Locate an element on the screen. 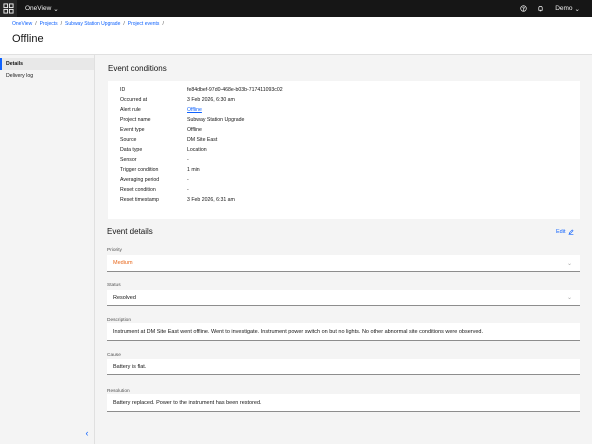 The image size is (592, 444). page-title: Offline is located at coordinates (28, 39).